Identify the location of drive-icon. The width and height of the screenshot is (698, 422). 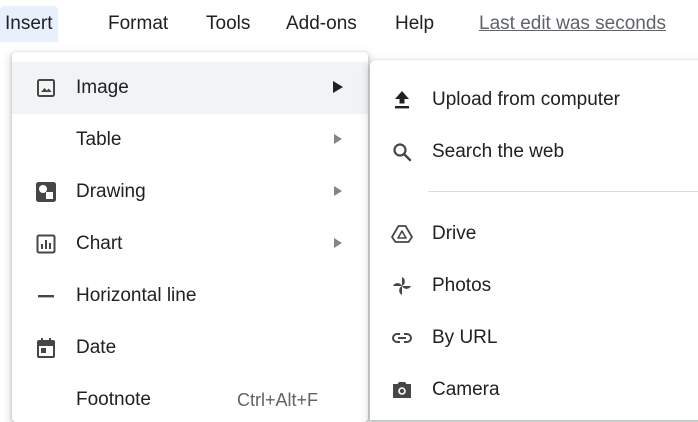
(402, 234).